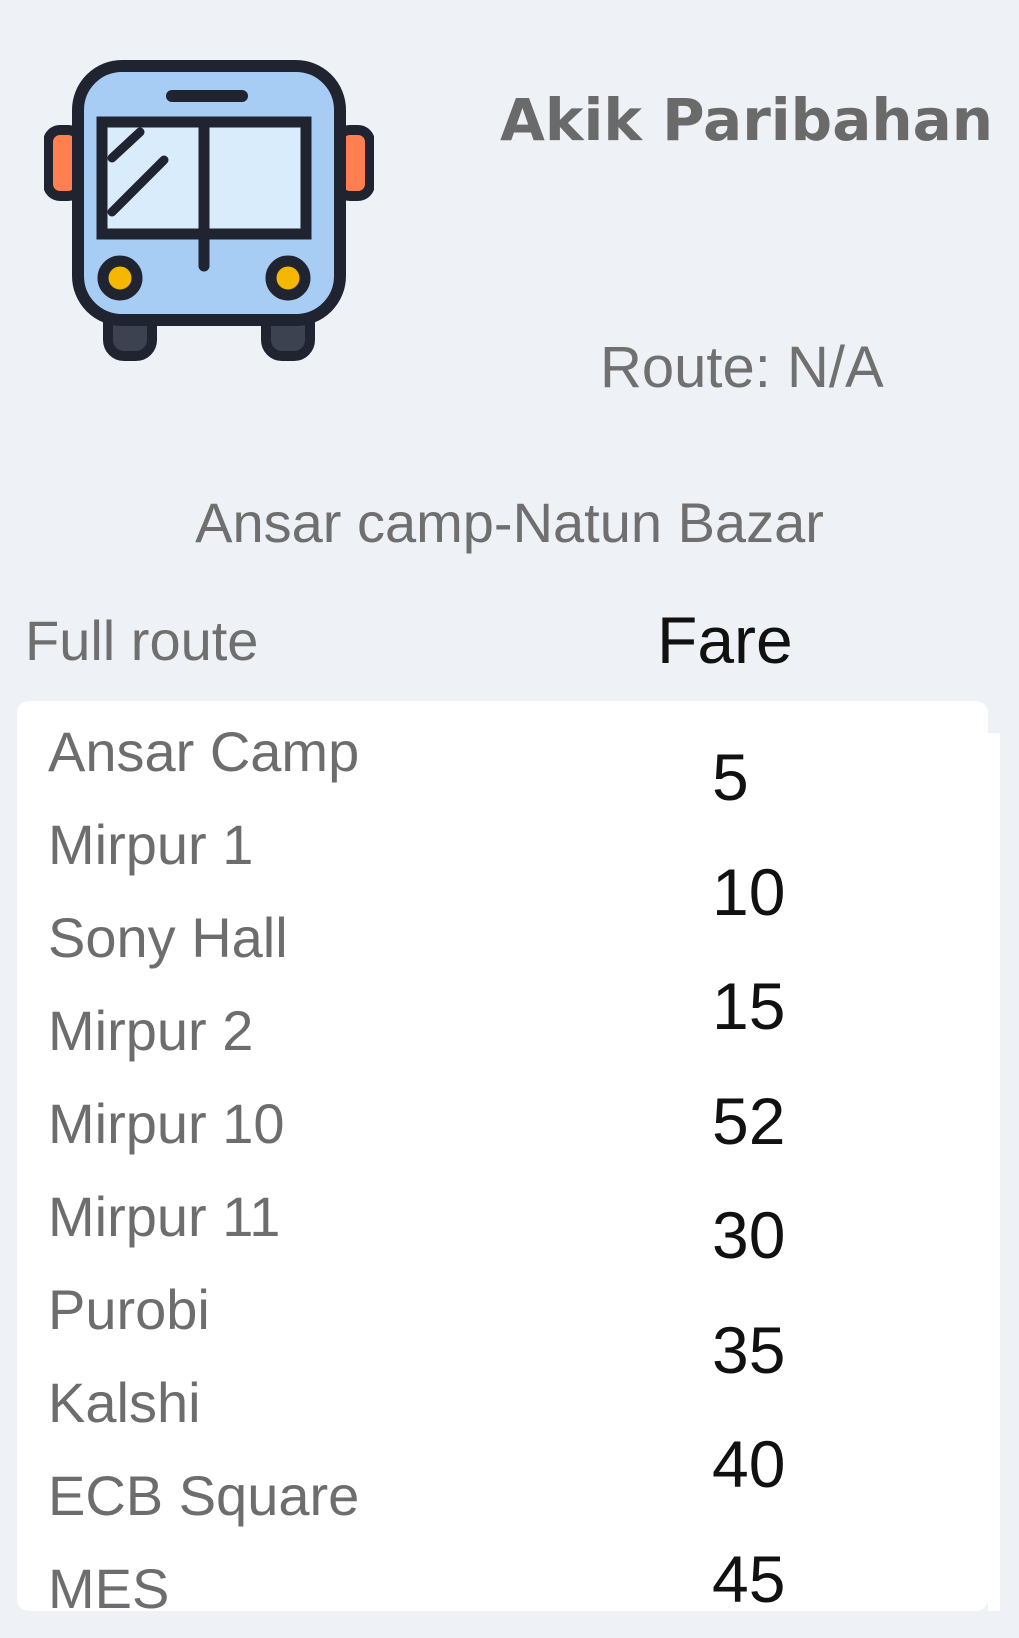 This screenshot has height=1638, width=1019. What do you see at coordinates (204, 1495) in the screenshot?
I see `stop-item: ECB Square` at bounding box center [204, 1495].